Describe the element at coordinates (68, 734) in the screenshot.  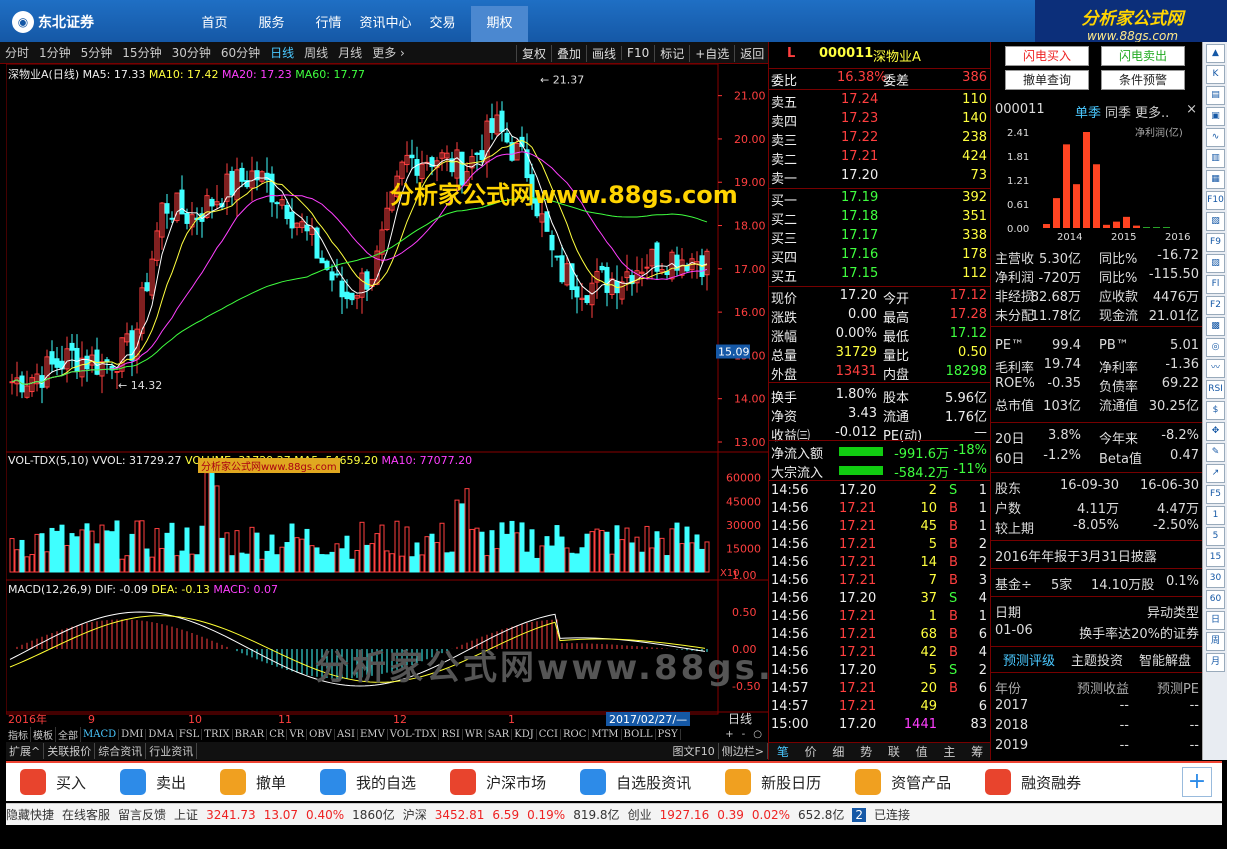
I see `ind-tab-2: 全部` at that location.